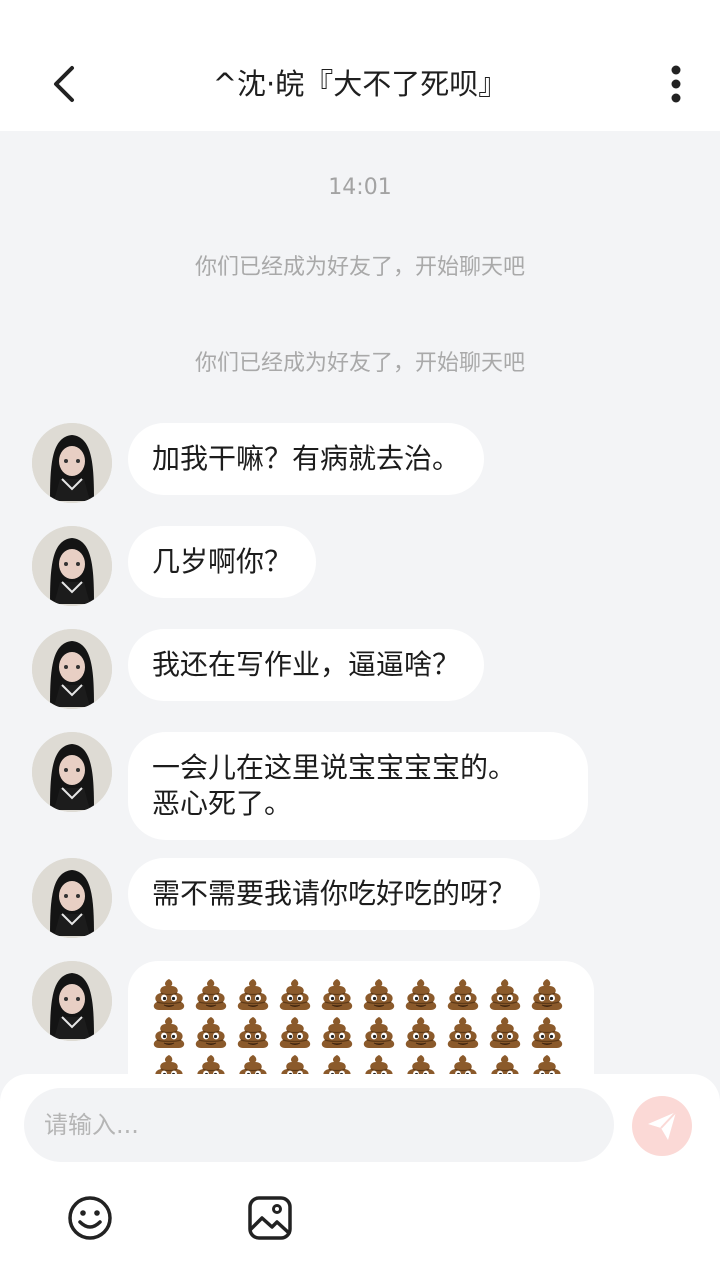  I want to click on back-button, so click(64, 84).